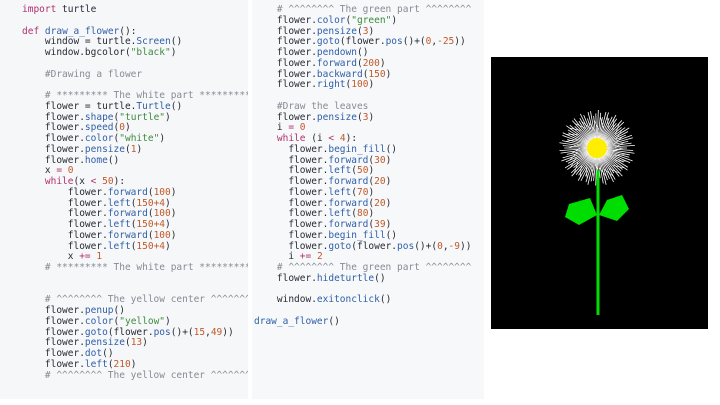 The height and width of the screenshot is (405, 720). What do you see at coordinates (135, 376) in the screenshot?
I see `code-line: # ^^^^^^^^ The yellow center ^^^^^^^^` at bounding box center [135, 376].